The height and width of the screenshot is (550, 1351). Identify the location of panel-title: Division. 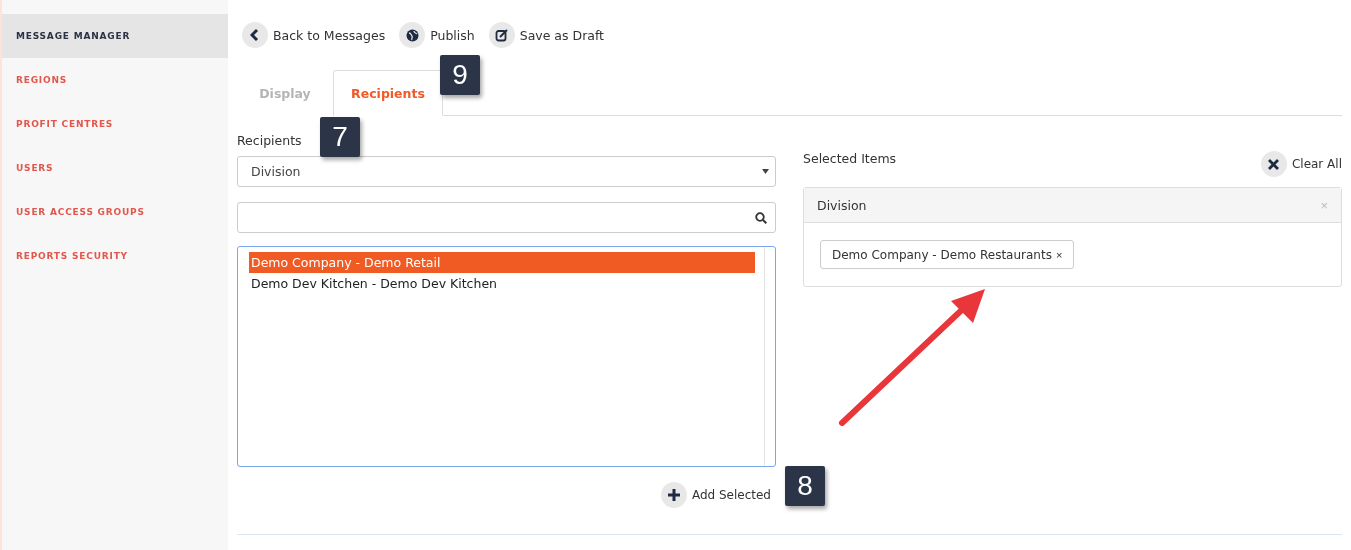
(842, 205).